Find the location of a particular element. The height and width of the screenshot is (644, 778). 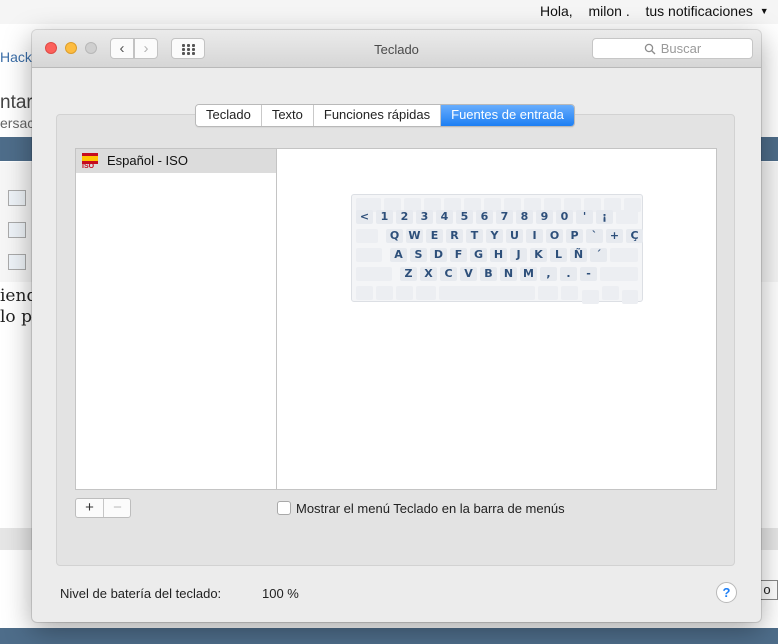

input-source-item: ISO Español - ISO is located at coordinates (176, 161).